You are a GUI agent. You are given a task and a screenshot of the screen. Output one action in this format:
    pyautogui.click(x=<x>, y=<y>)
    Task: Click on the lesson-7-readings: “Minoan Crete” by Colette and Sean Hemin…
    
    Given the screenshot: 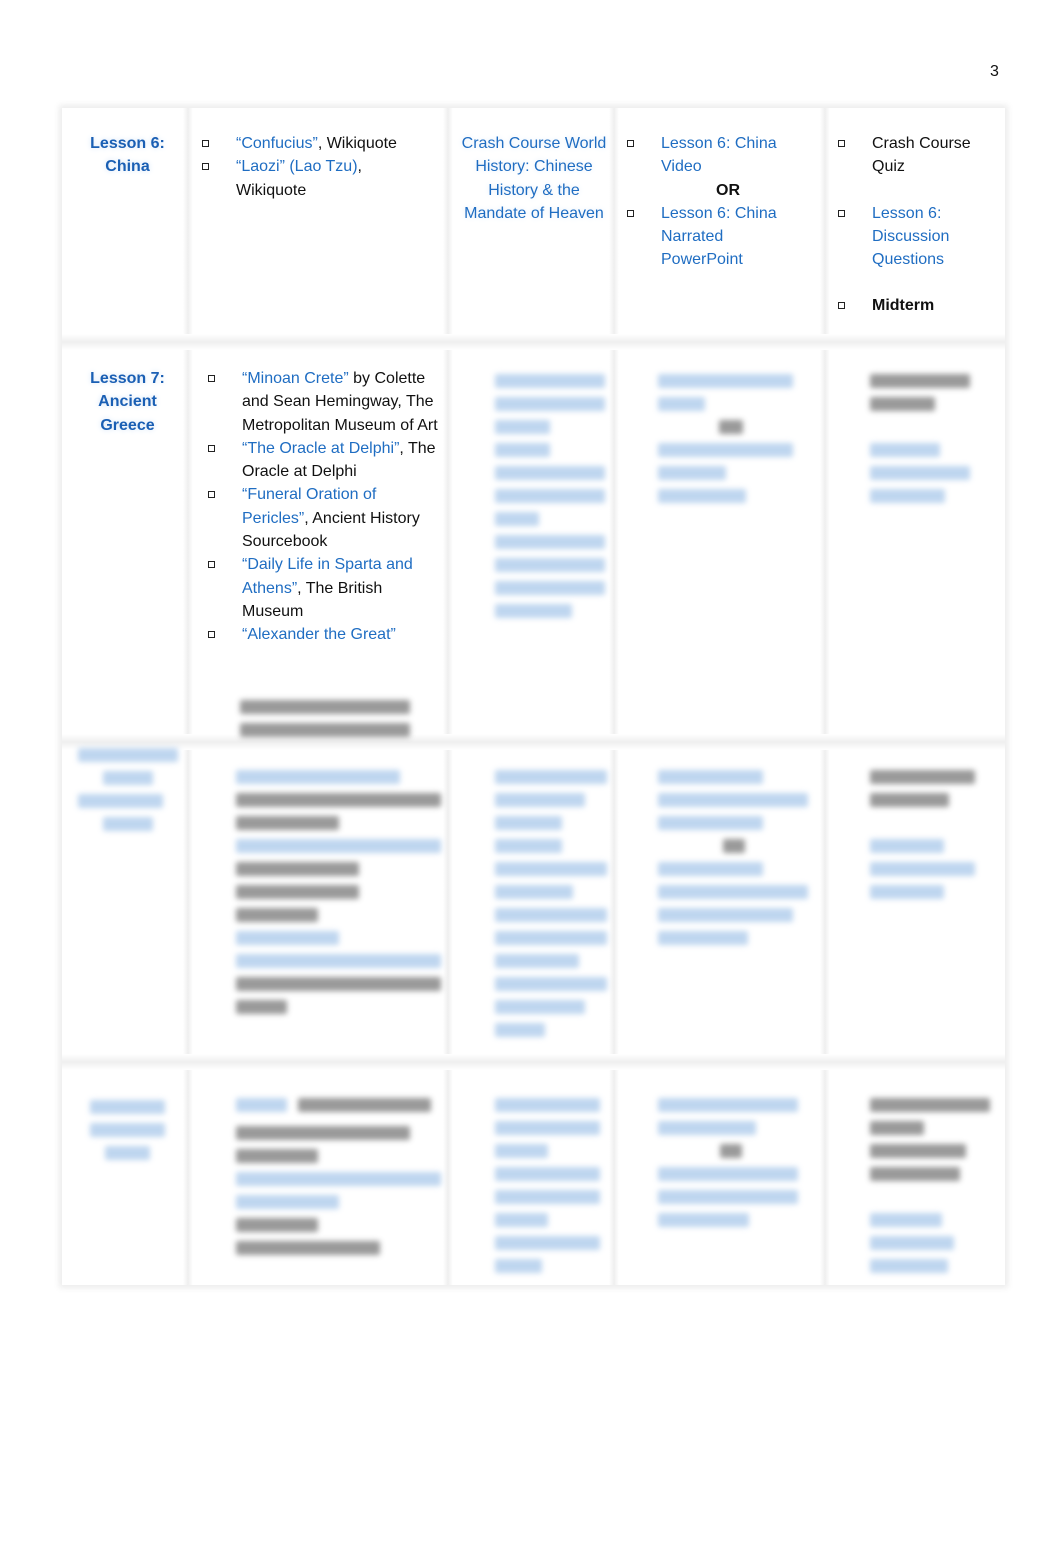 What is the action you would take?
    pyautogui.click(x=326, y=507)
    